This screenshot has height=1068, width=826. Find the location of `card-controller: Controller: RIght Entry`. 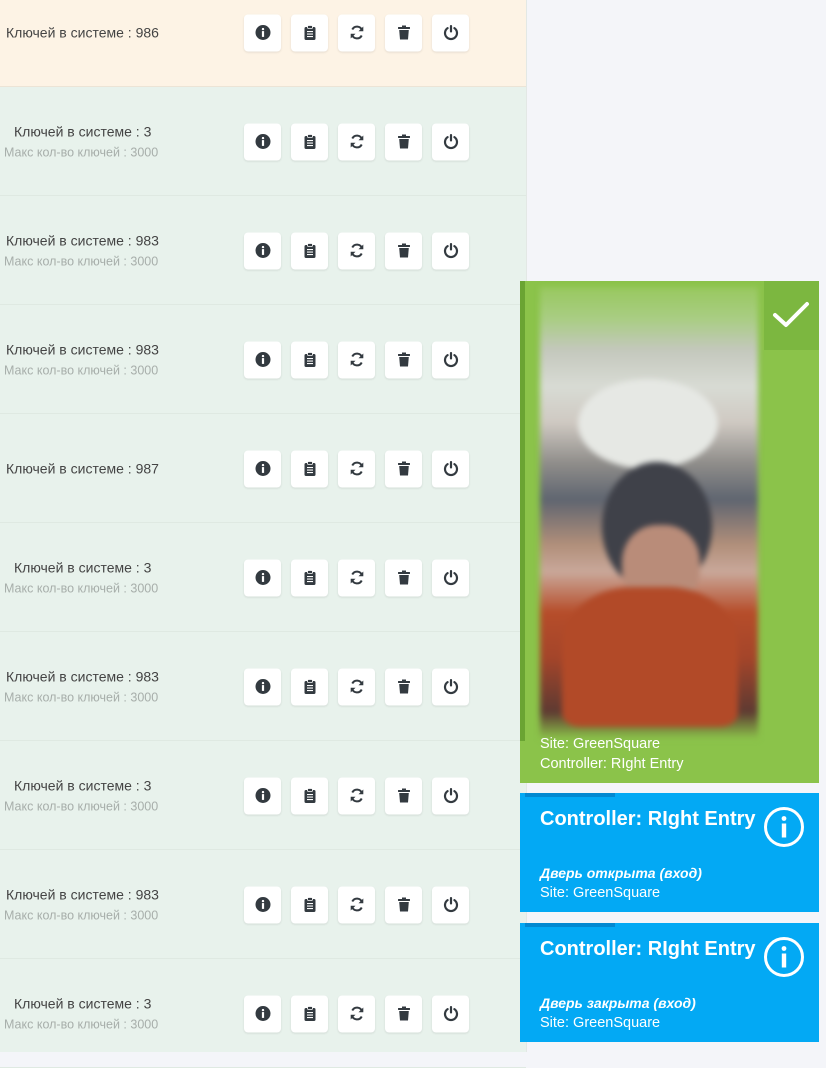

card-controller: Controller: RIght Entry is located at coordinates (612, 764).